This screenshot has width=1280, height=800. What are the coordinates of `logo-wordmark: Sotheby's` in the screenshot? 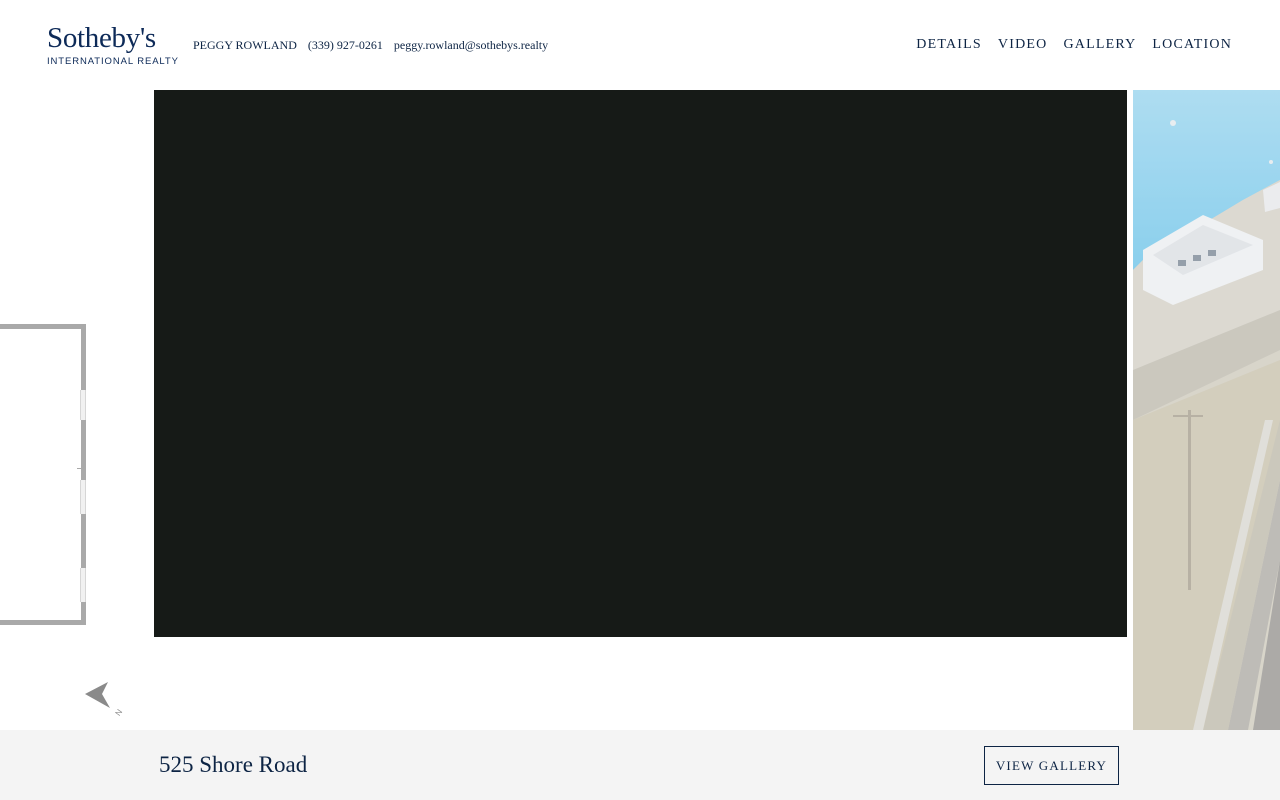 It's located at (101, 38).